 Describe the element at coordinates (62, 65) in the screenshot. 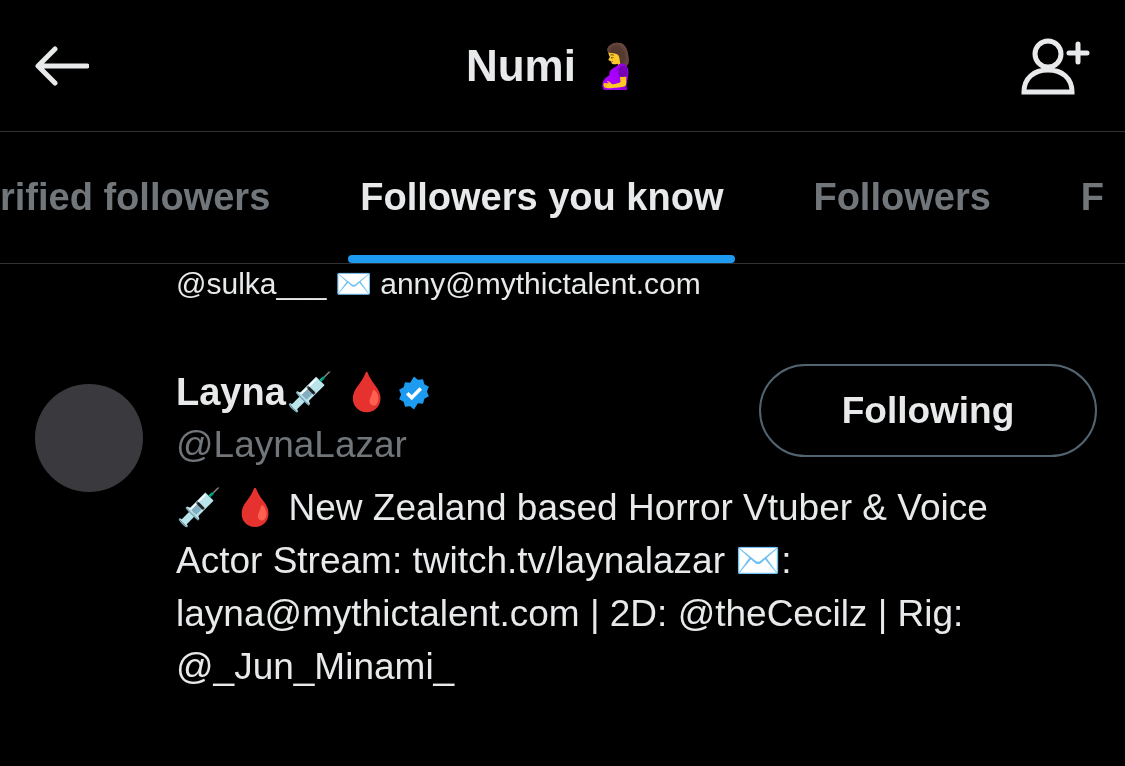

I see `back-icon` at that location.